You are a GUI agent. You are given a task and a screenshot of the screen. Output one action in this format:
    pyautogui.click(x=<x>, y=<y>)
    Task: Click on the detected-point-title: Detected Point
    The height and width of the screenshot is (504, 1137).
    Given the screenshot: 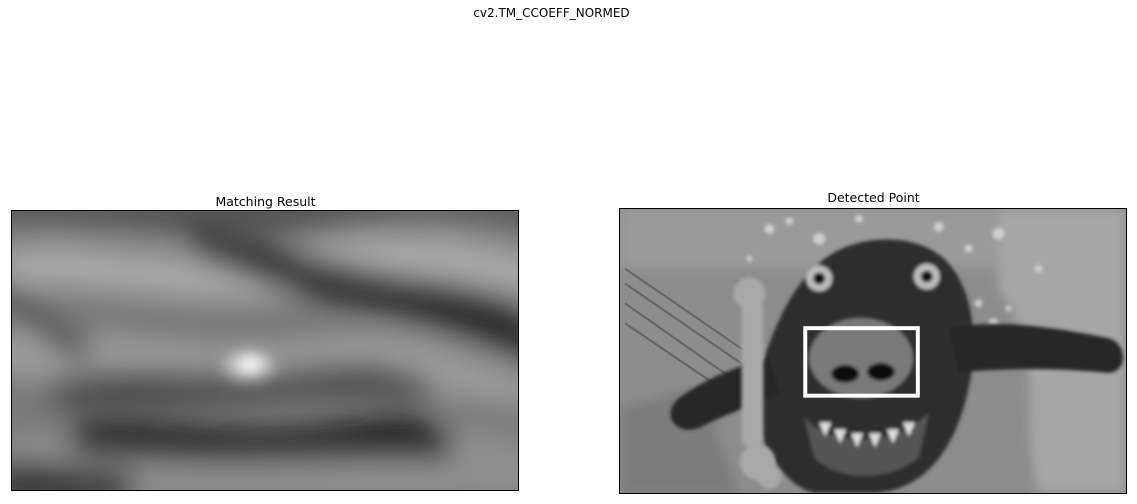 What is the action you would take?
    pyautogui.click(x=873, y=197)
    